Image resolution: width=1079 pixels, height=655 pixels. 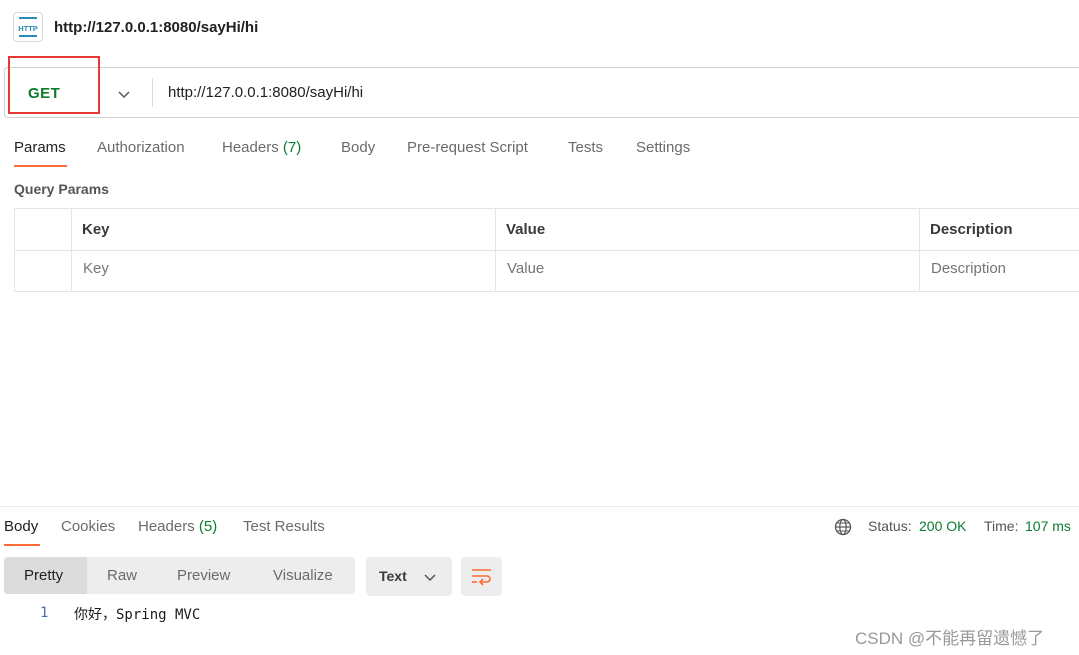 What do you see at coordinates (284, 526) in the screenshot?
I see `response-tab-test-results: Test Results` at bounding box center [284, 526].